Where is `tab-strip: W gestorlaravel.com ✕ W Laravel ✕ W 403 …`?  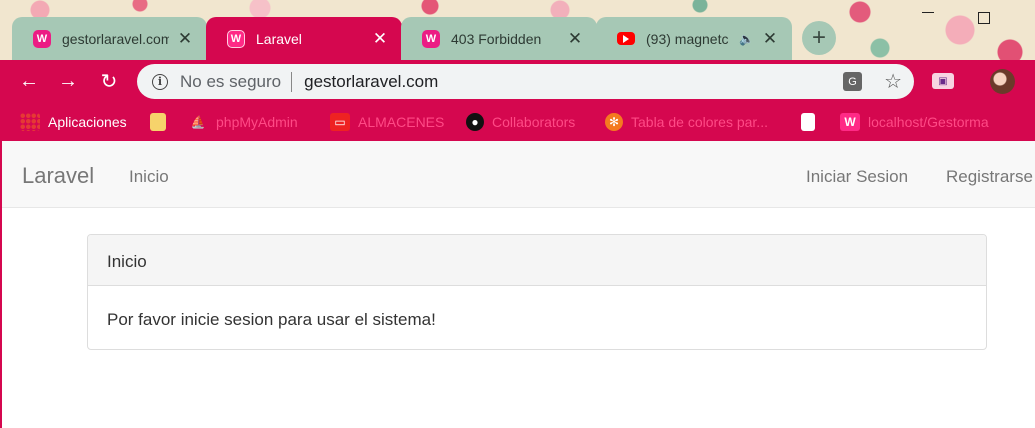
tab-strip: W gestorlaravel.com ✕ W Laravel ✕ W 403 … is located at coordinates (517, 30).